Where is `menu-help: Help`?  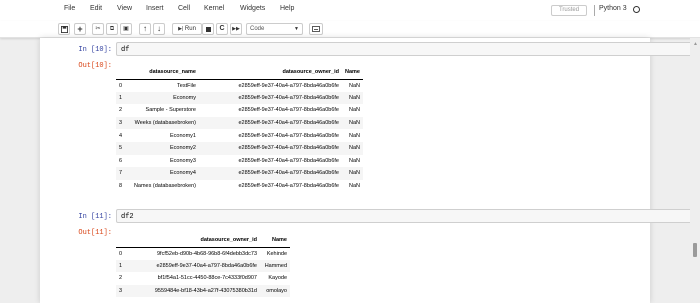
menu-help: Help is located at coordinates (287, 8).